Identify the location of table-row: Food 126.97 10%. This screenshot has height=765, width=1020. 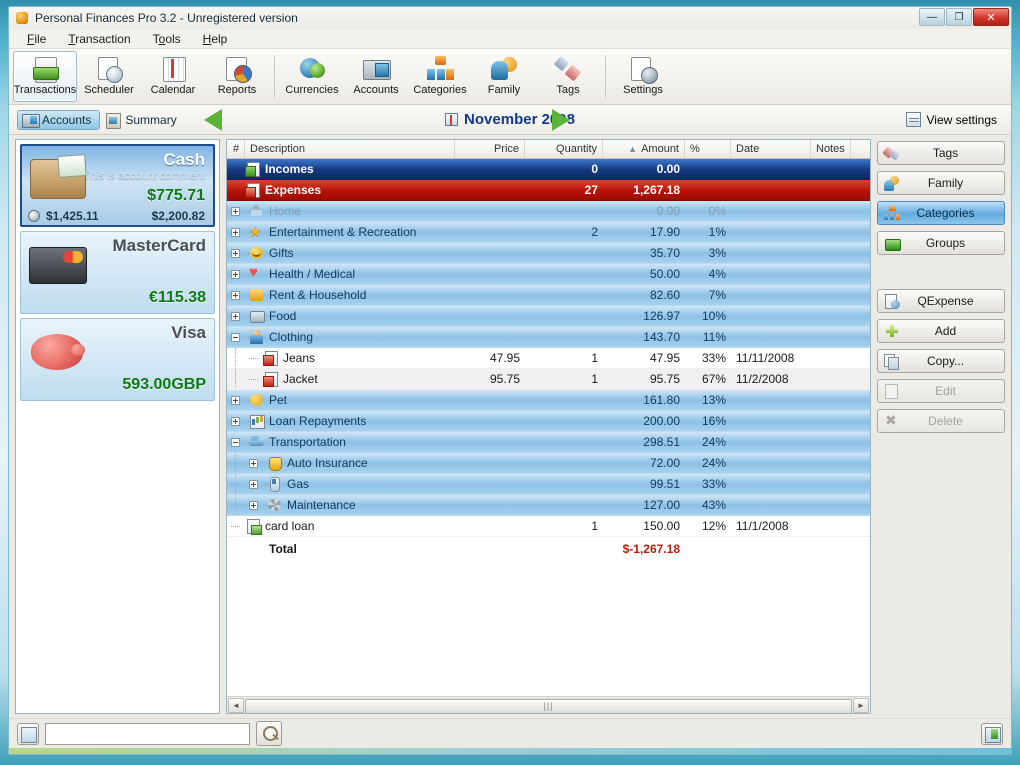
(548, 316).